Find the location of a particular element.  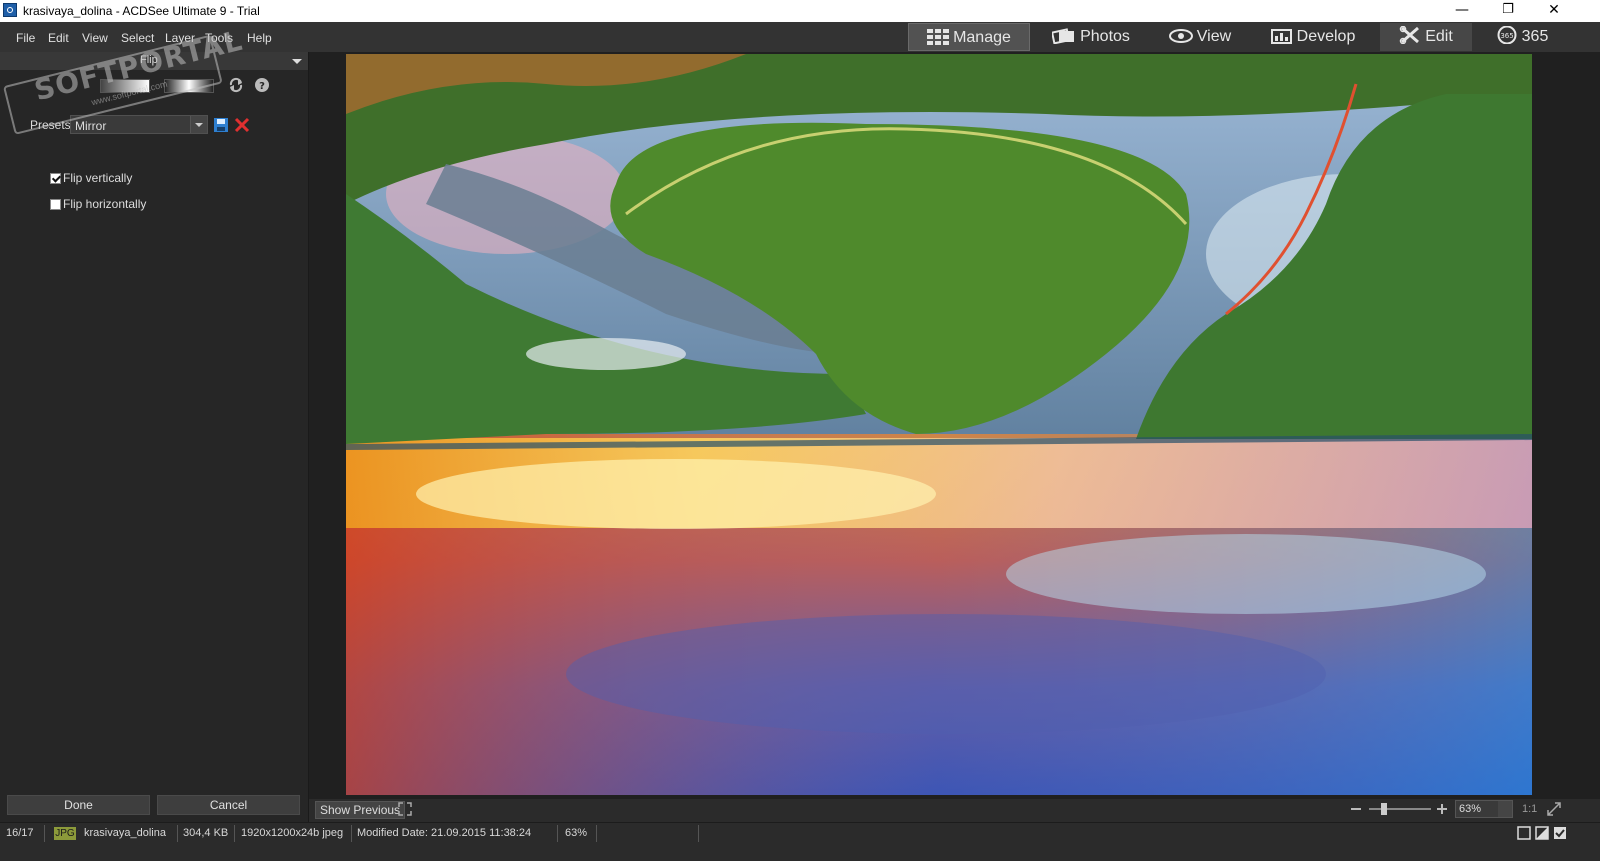

actual-size-button: 1:1 is located at coordinates (1529, 809).